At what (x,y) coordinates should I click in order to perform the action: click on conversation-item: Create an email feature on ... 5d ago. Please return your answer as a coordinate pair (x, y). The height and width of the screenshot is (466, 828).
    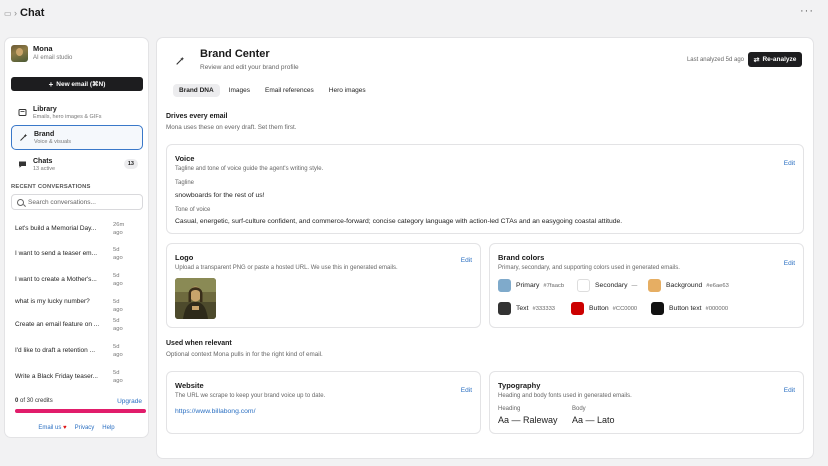
    Looking at the image, I should click on (79, 325).